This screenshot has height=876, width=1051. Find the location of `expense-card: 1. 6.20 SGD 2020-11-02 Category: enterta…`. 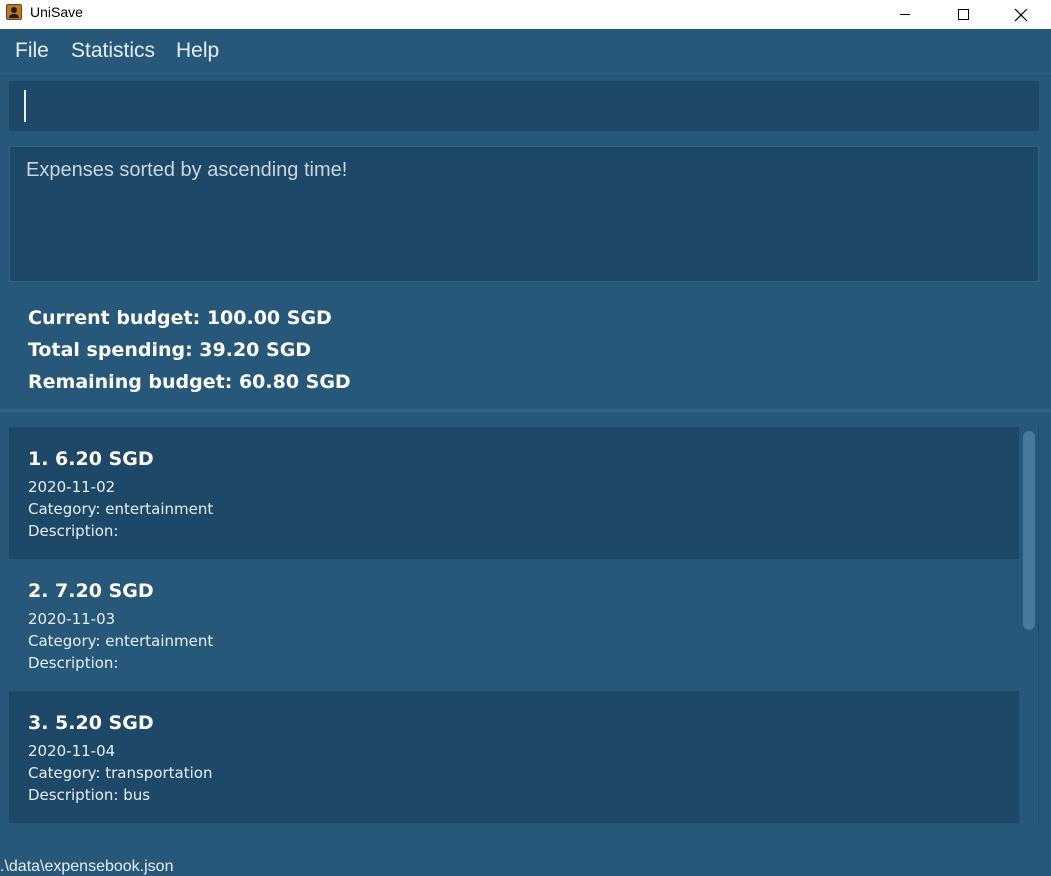

expense-card: 1. 6.20 SGD 2020-11-02 Category: enterta… is located at coordinates (514, 493).